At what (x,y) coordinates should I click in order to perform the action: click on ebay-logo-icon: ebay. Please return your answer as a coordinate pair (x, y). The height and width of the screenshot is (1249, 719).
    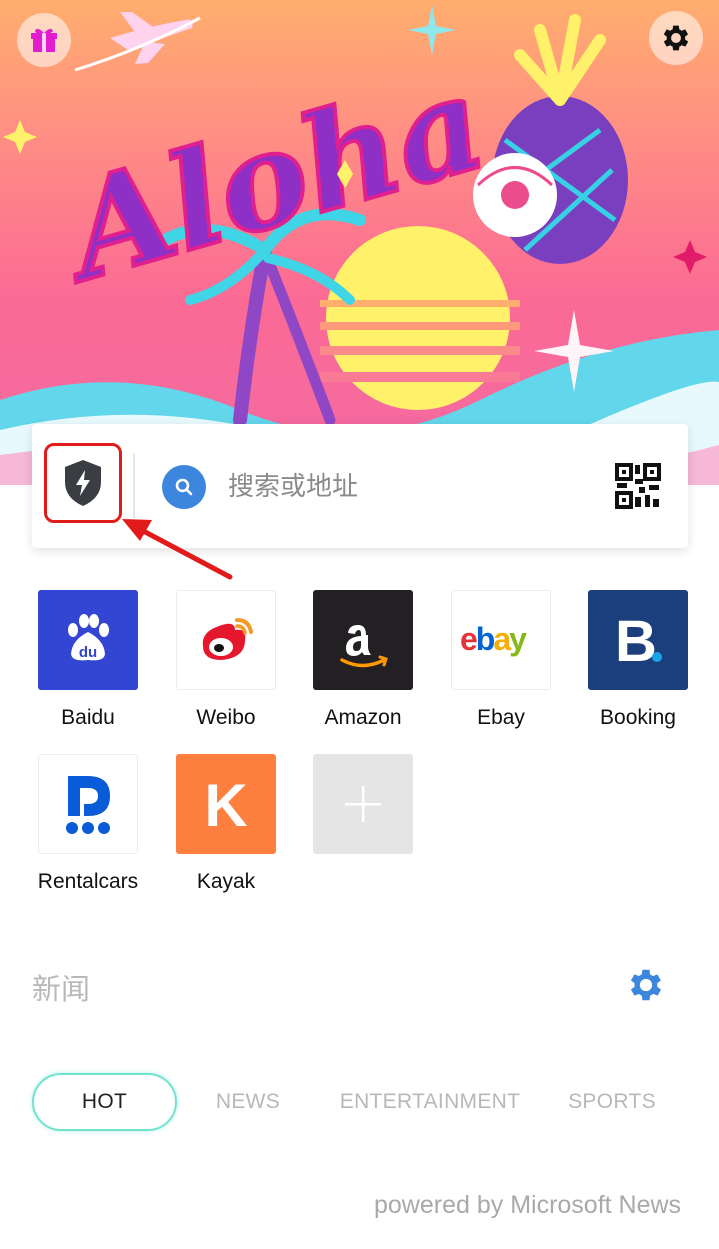
    Looking at the image, I should click on (501, 640).